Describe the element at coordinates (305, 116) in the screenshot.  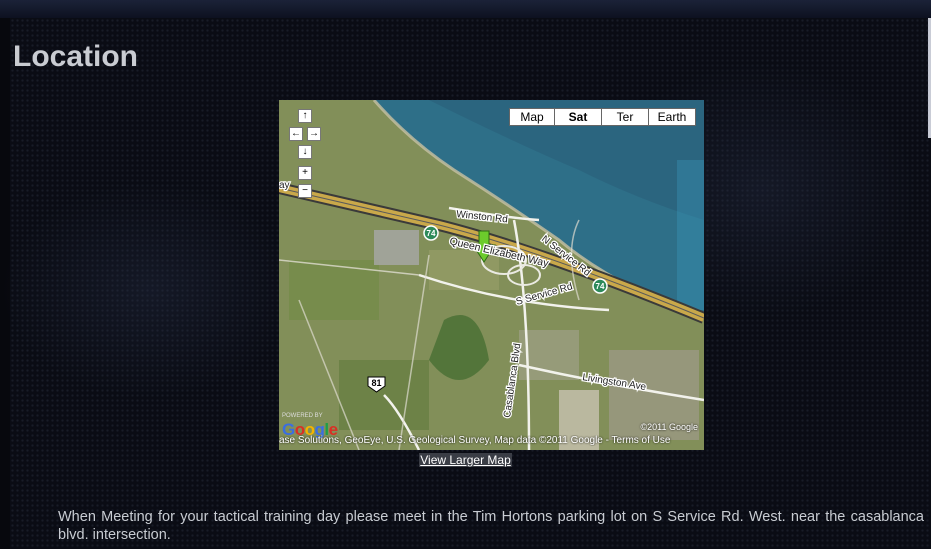
I see `pan-up-button: ↑` at that location.